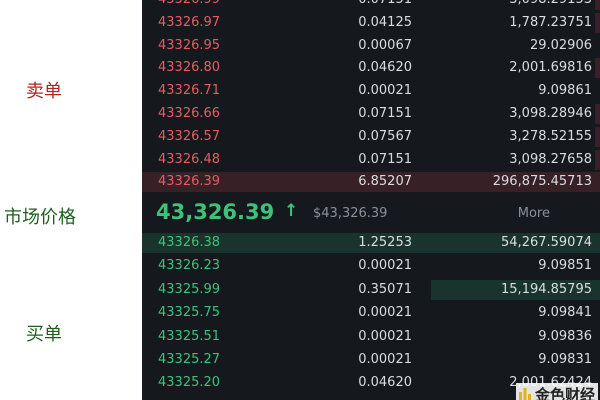 The width and height of the screenshot is (600, 400). I want to click on ask-order-row: 43326.66 0.07151 3,098.28946, so click(371, 114).